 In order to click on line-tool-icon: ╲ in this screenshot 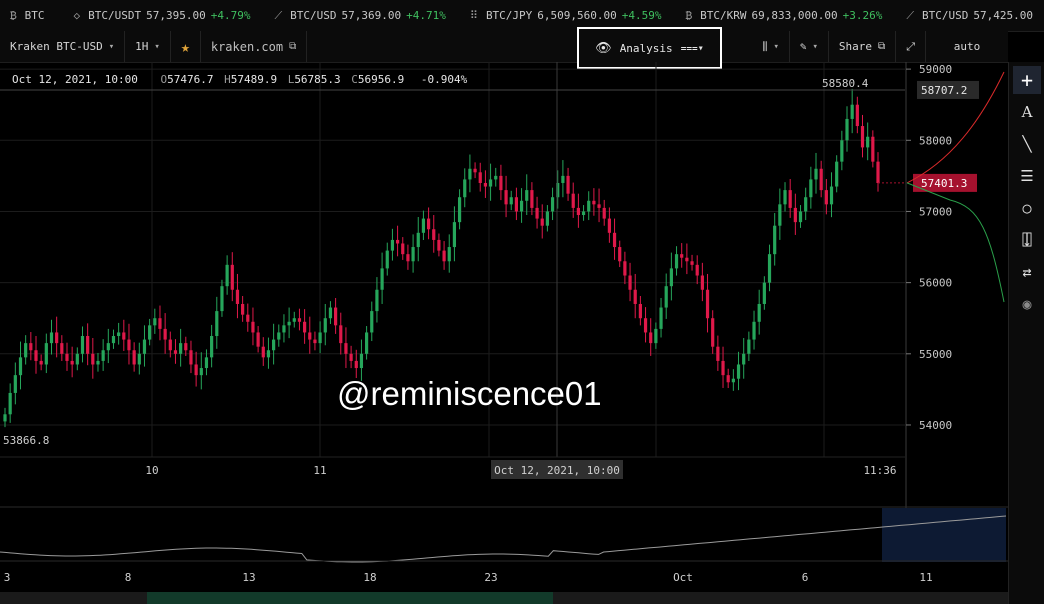, I will do `click(1027, 144)`.